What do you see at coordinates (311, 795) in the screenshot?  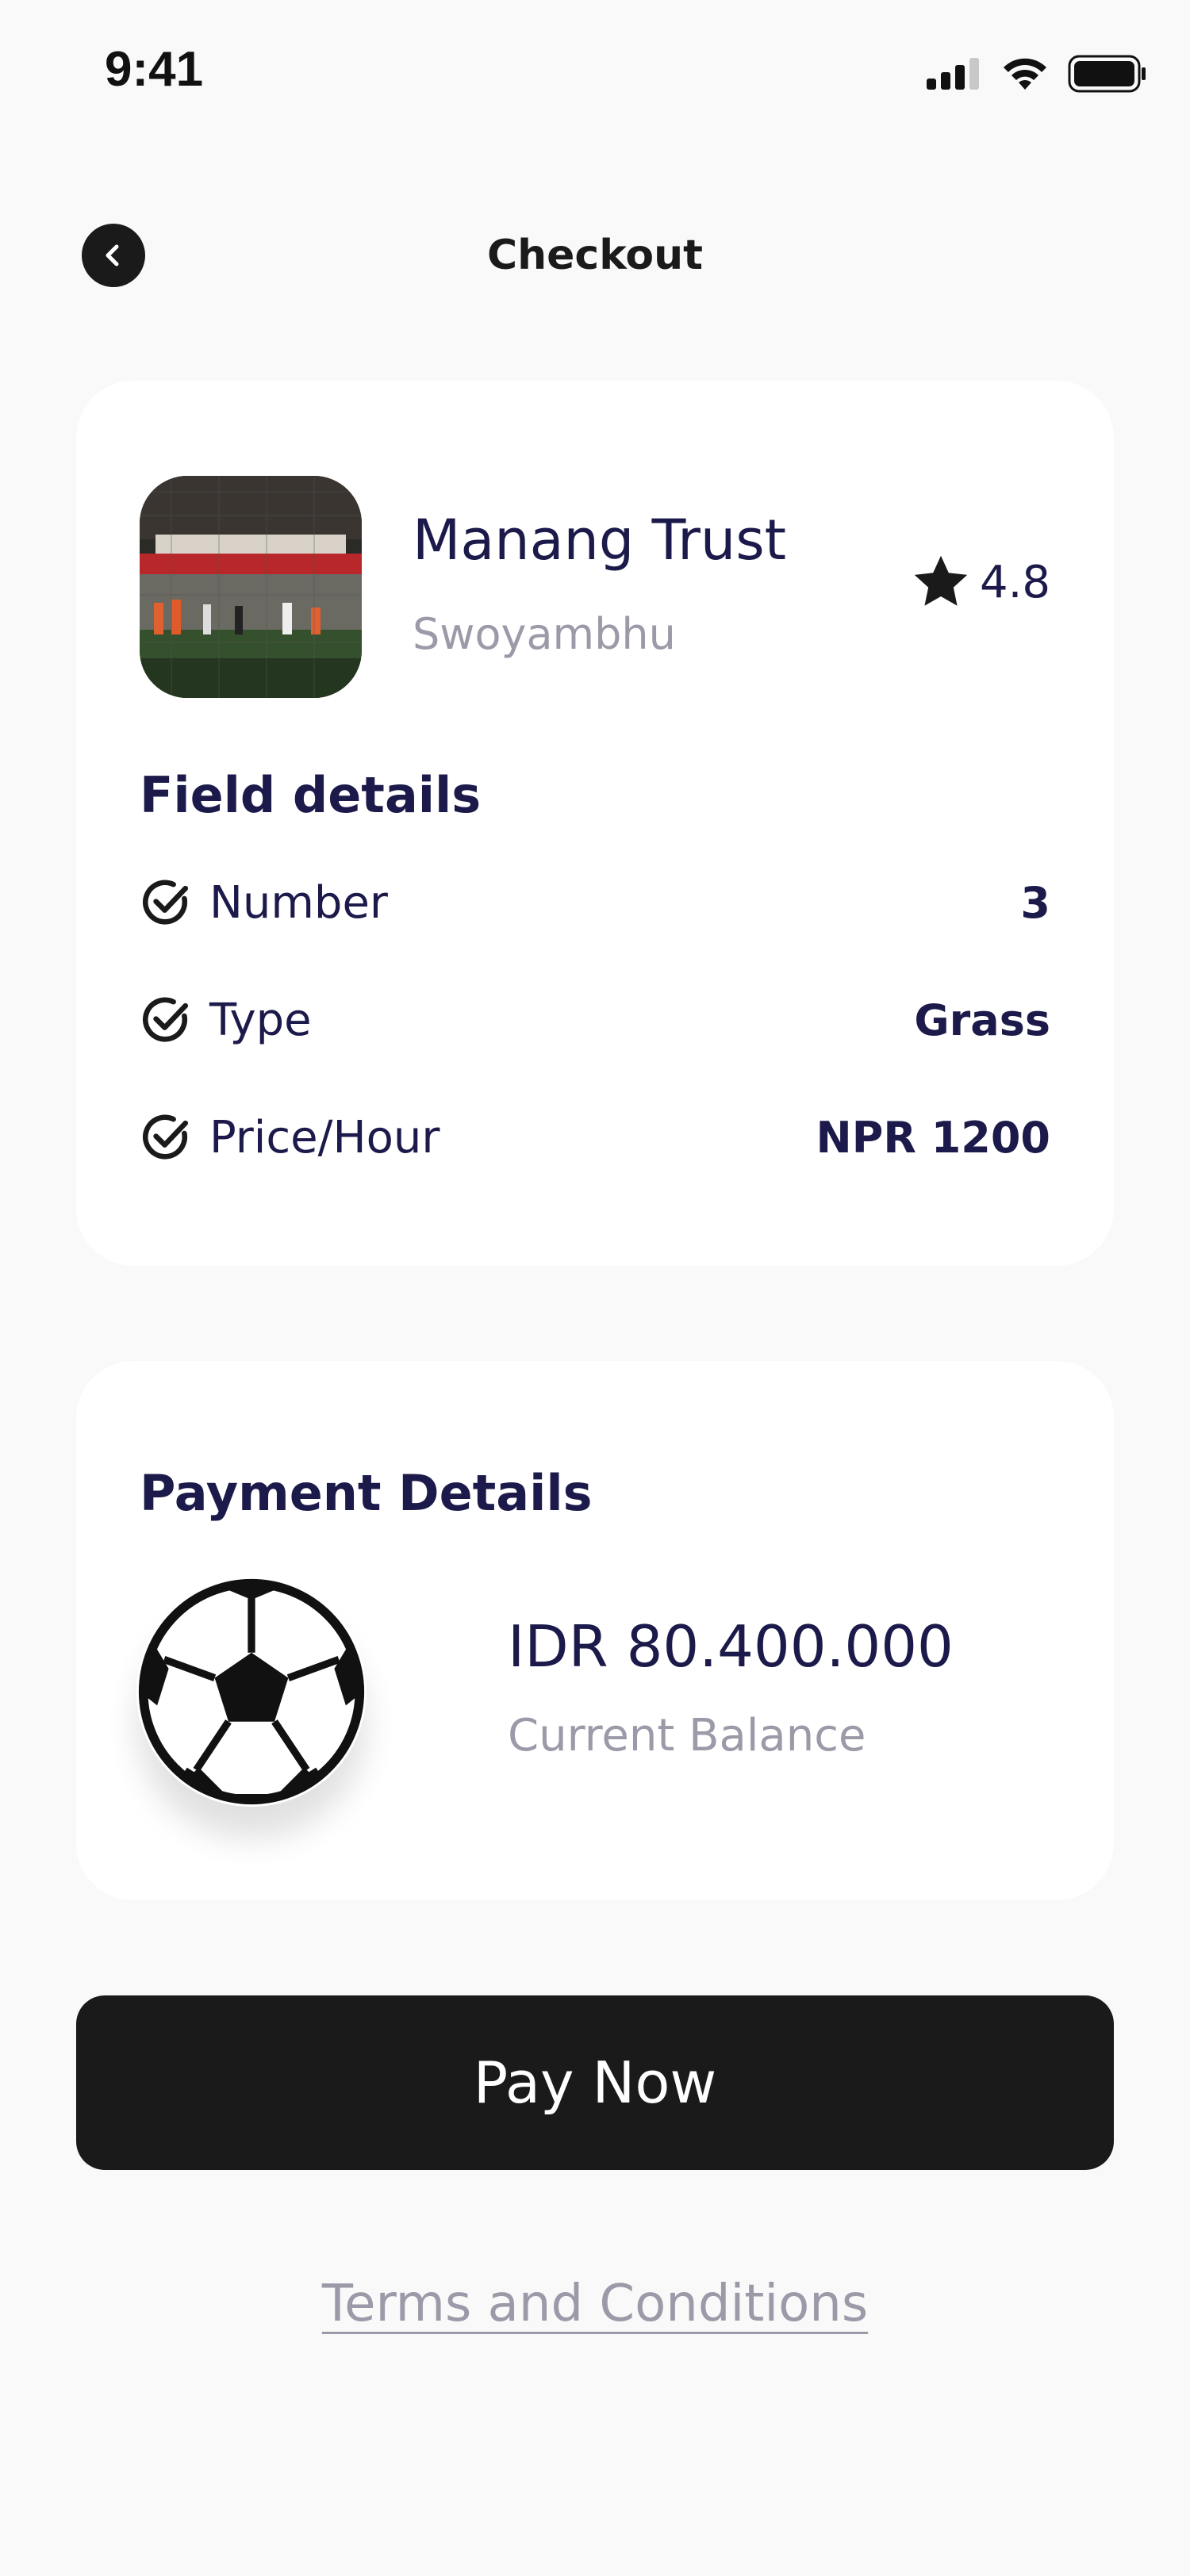 I see `field-details-title: Field details` at bounding box center [311, 795].